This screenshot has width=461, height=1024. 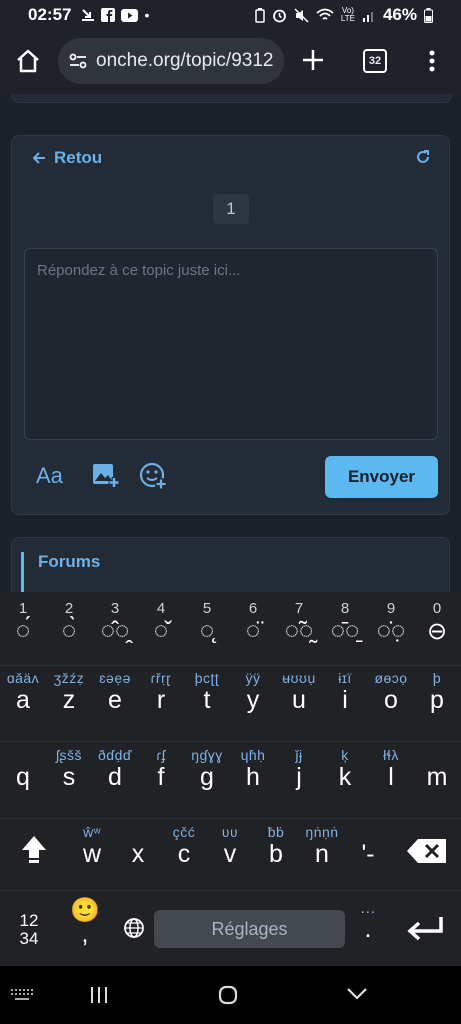 What do you see at coordinates (391, 777) in the screenshot?
I see `key-letter: l` at bounding box center [391, 777].